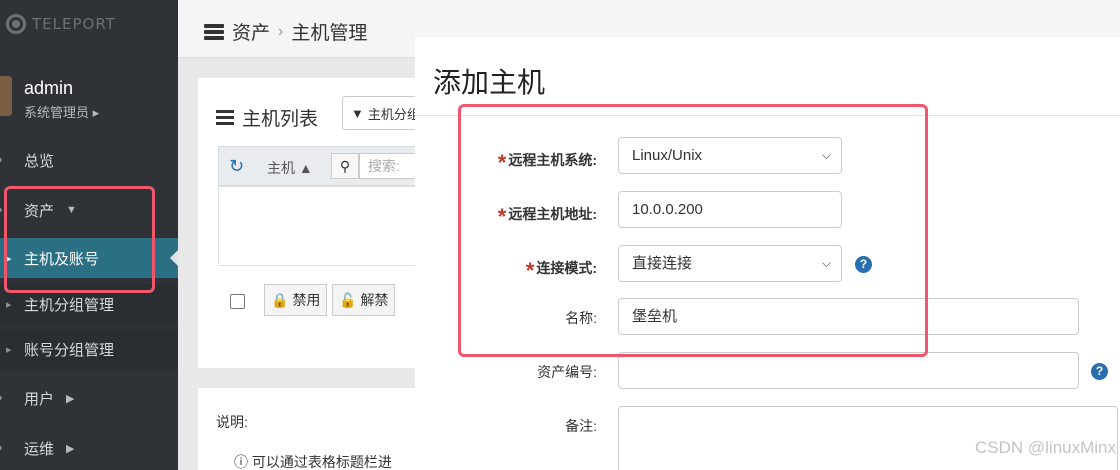 The image size is (1120, 470). I want to click on ops-icon: ●, so click(1, 448).